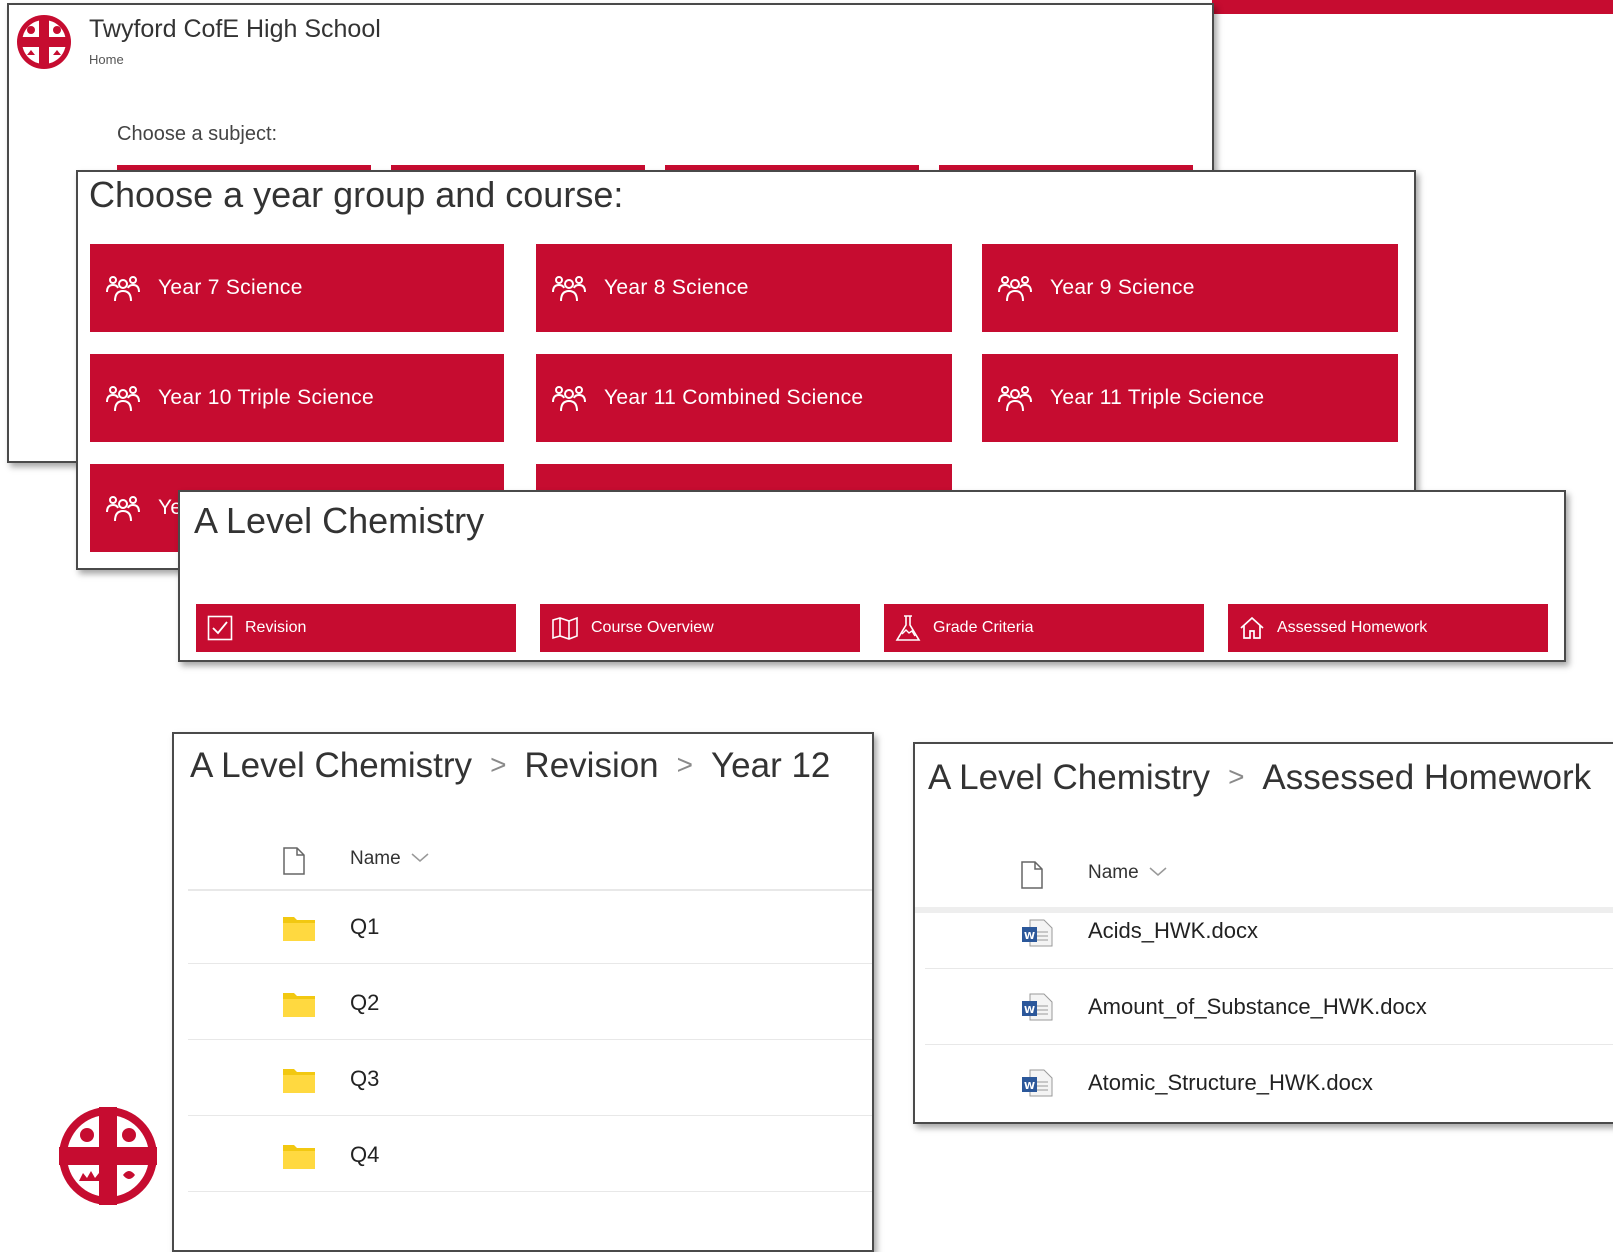 The width and height of the screenshot is (1613, 1252). What do you see at coordinates (1412, 7) in the screenshot?
I see `top-accent-strip` at bounding box center [1412, 7].